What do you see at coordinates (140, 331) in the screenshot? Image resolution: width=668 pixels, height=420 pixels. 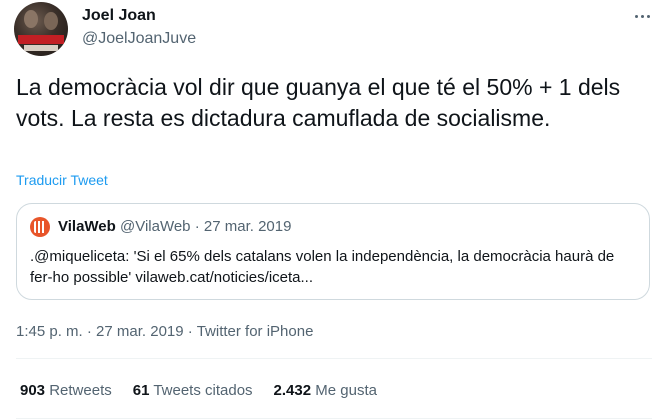 I see `tweet-date: 27 mar. 2019` at bounding box center [140, 331].